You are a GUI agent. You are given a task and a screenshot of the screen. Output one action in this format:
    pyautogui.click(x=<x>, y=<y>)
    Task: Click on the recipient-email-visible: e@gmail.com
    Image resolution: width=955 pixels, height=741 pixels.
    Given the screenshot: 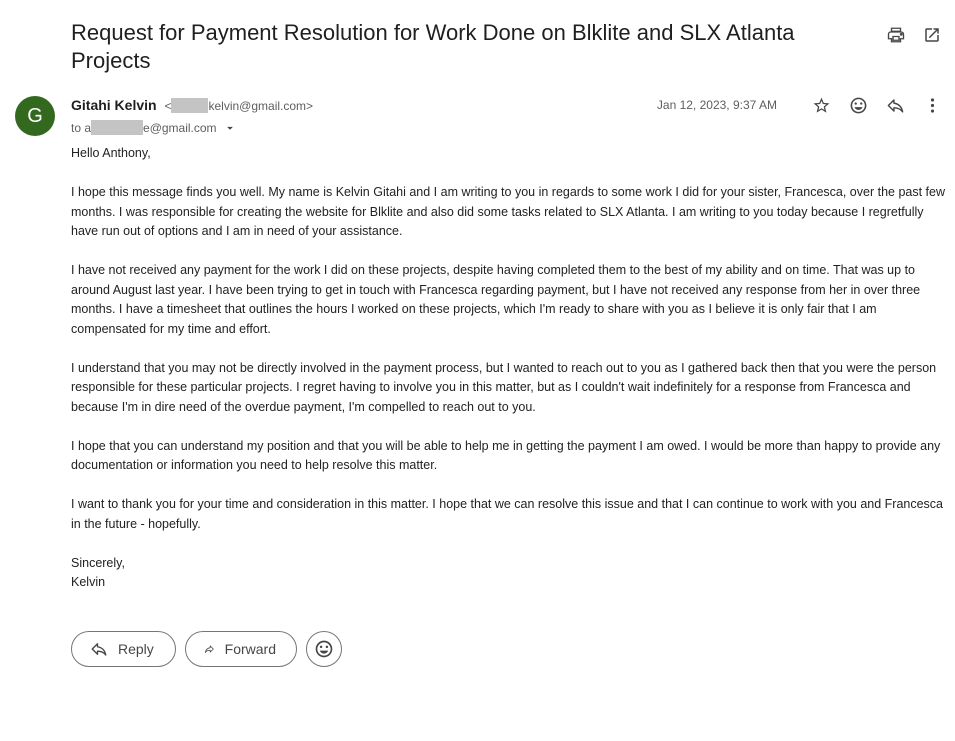 What is the action you would take?
    pyautogui.click(x=180, y=127)
    